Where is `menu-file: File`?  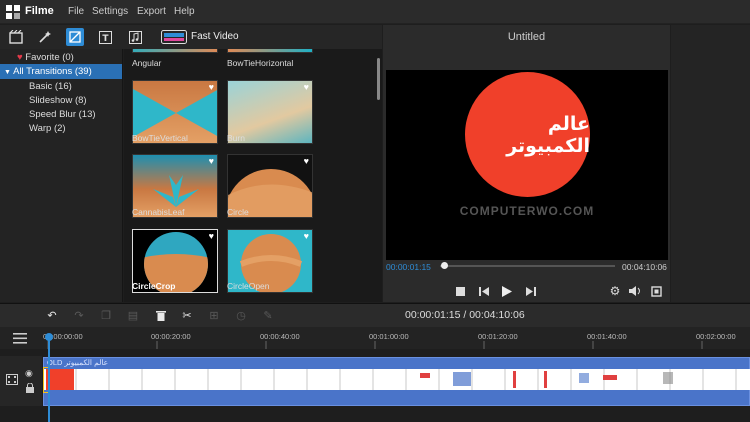 menu-file: File is located at coordinates (76, 11).